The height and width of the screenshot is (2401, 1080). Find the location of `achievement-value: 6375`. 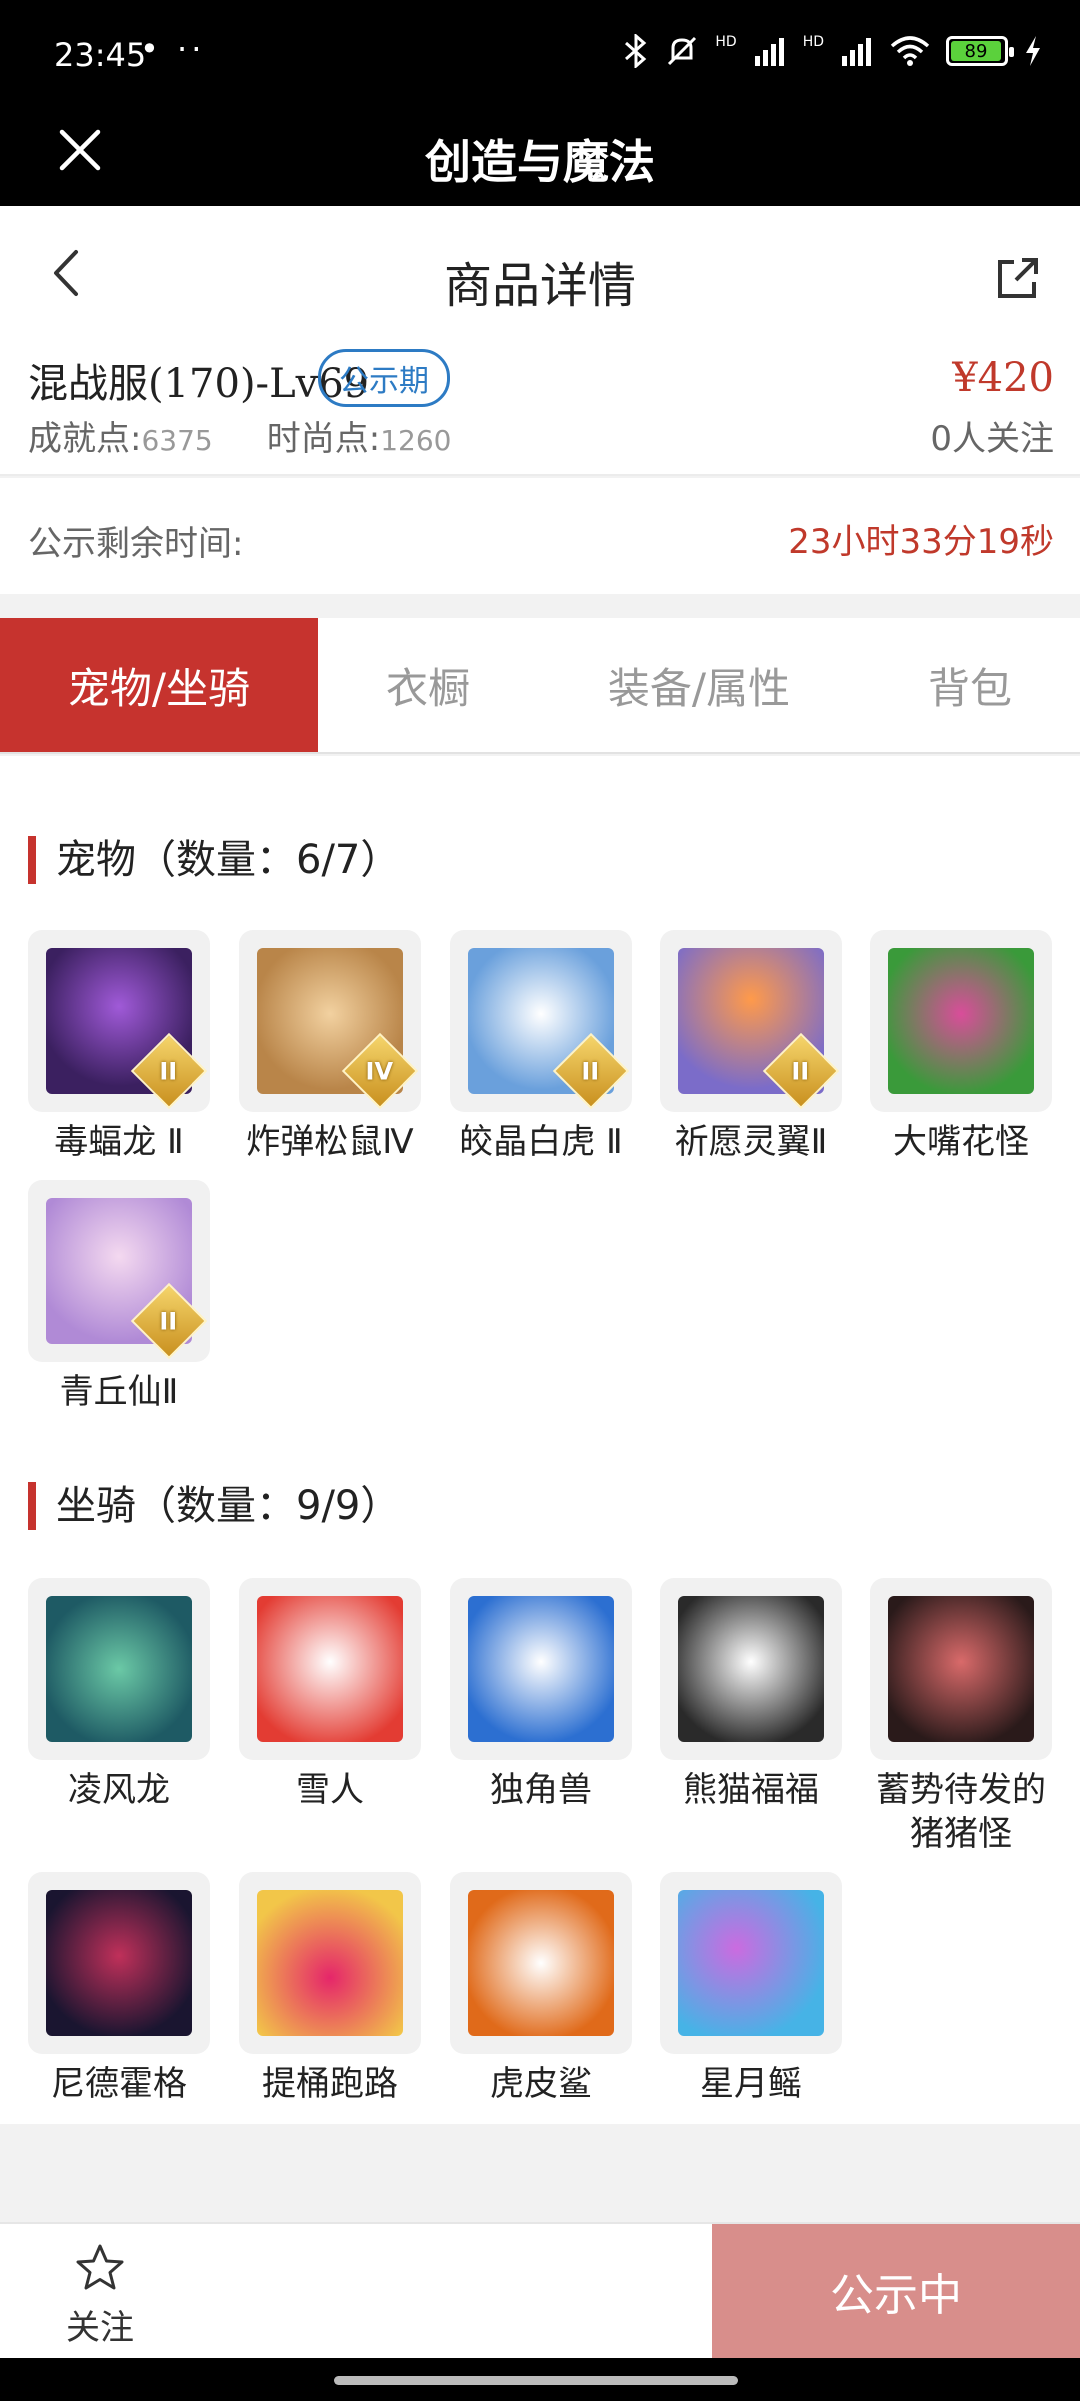

achievement-value: 6375 is located at coordinates (177, 440).